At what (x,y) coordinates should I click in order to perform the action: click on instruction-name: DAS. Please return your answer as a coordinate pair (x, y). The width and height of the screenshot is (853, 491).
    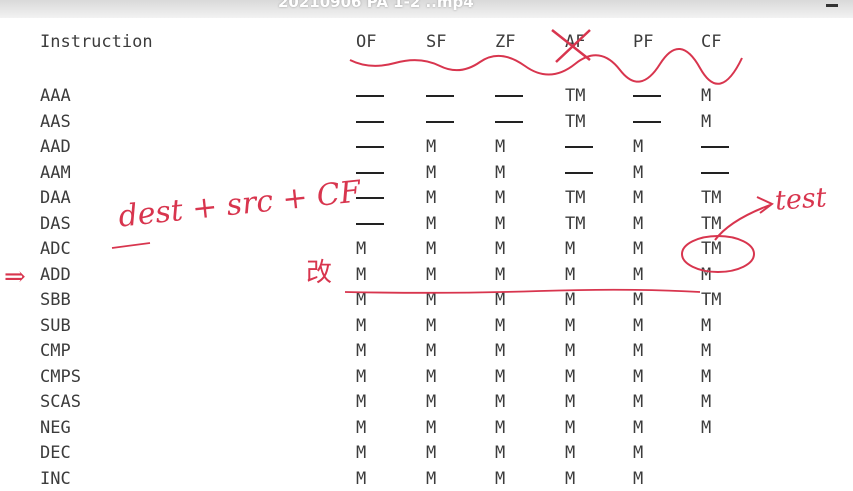
    Looking at the image, I should click on (55, 223).